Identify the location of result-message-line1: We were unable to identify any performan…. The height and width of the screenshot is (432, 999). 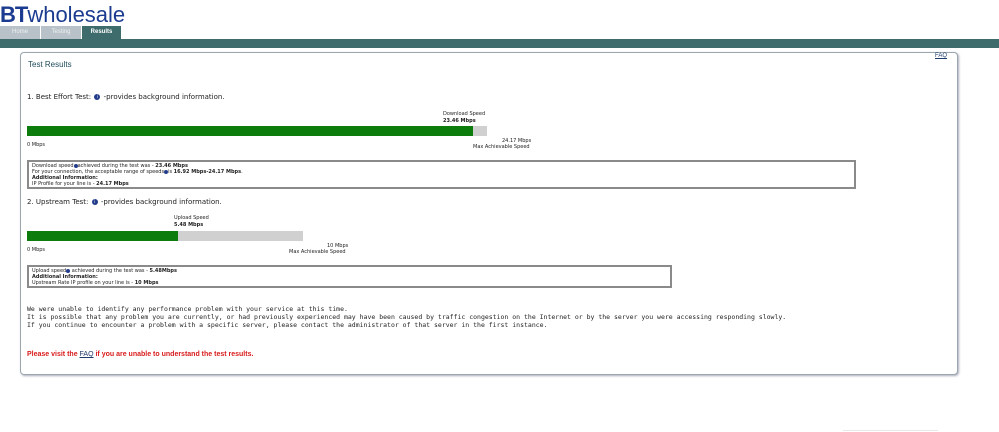
(187, 309).